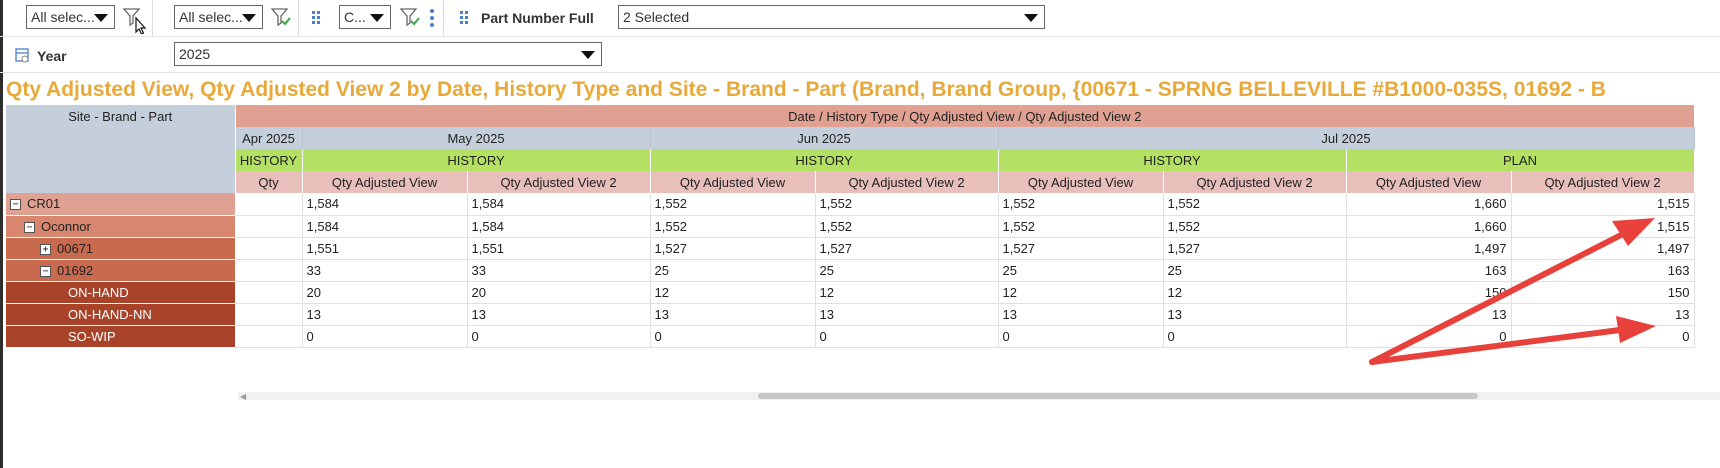 Image resolution: width=1720 pixels, height=468 pixels. What do you see at coordinates (1603, 182) in the screenshot?
I see `measure-header: Qty Adjusted View 2` at bounding box center [1603, 182].